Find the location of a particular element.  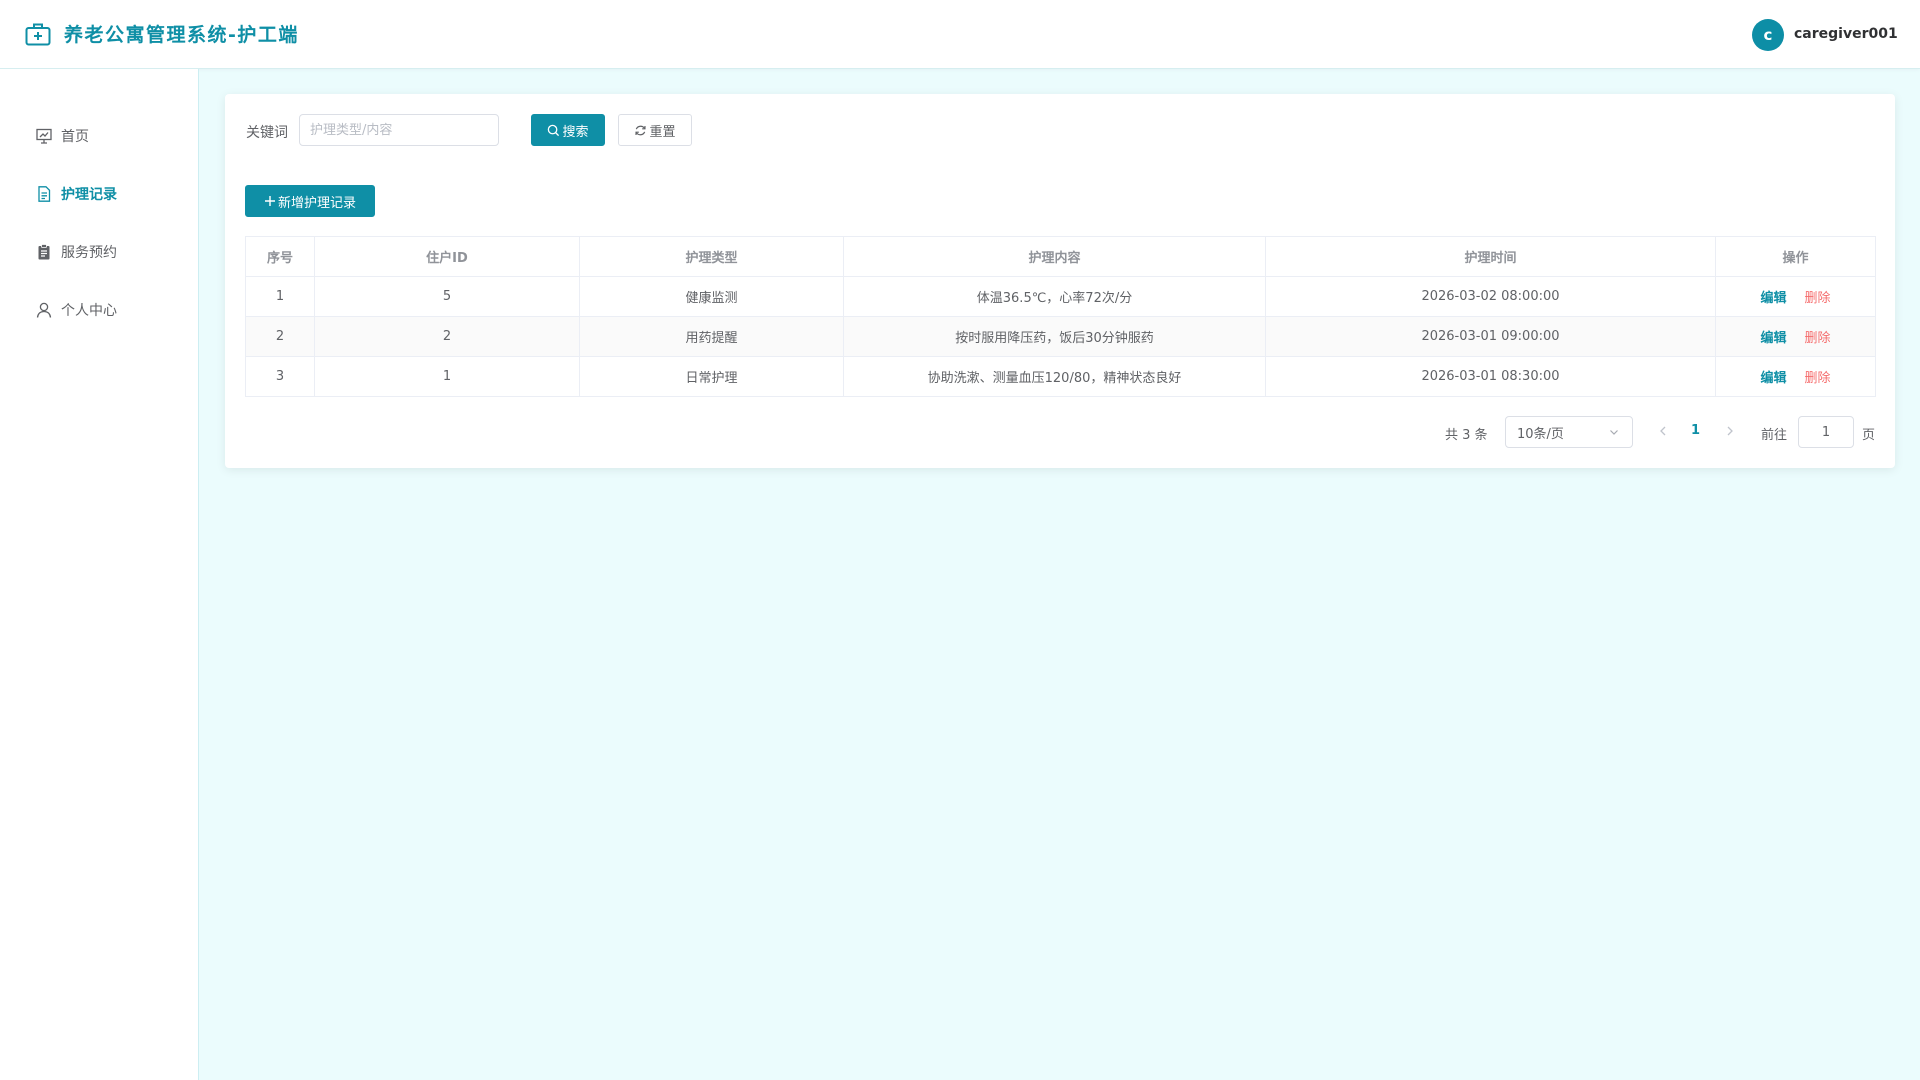

cell-care-time: 2026-03-01 09:00:00 is located at coordinates (1490, 336).